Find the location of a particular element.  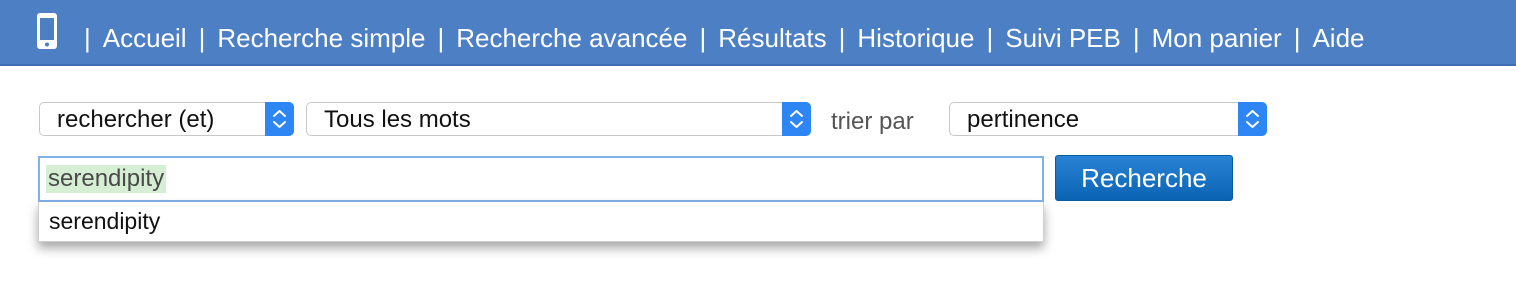

nav-link-mon-panier: Mon panier is located at coordinates (1217, 38).